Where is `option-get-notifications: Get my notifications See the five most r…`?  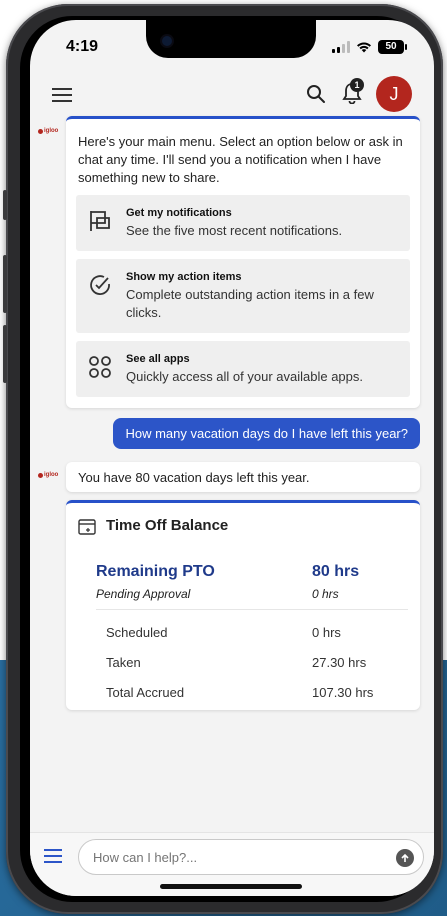
option-get-notifications: Get my notifications See the five most r… is located at coordinates (243, 223).